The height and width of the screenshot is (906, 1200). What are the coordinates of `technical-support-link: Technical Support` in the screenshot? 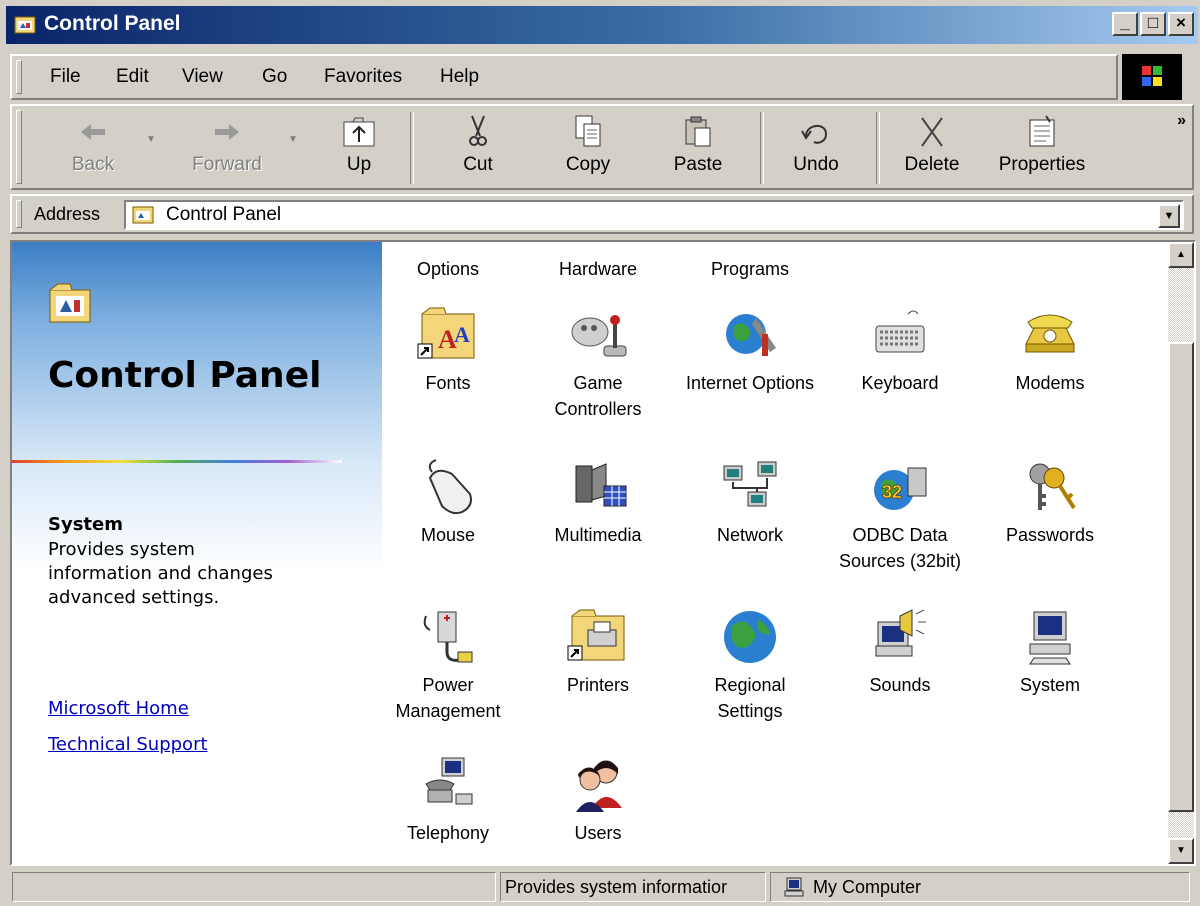 It's located at (128, 744).